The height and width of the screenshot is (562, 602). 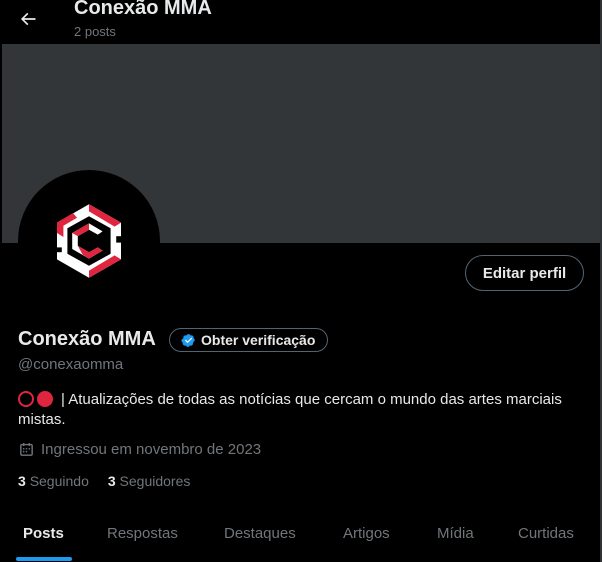 I want to click on followers-label: Seguidores, so click(x=155, y=481).